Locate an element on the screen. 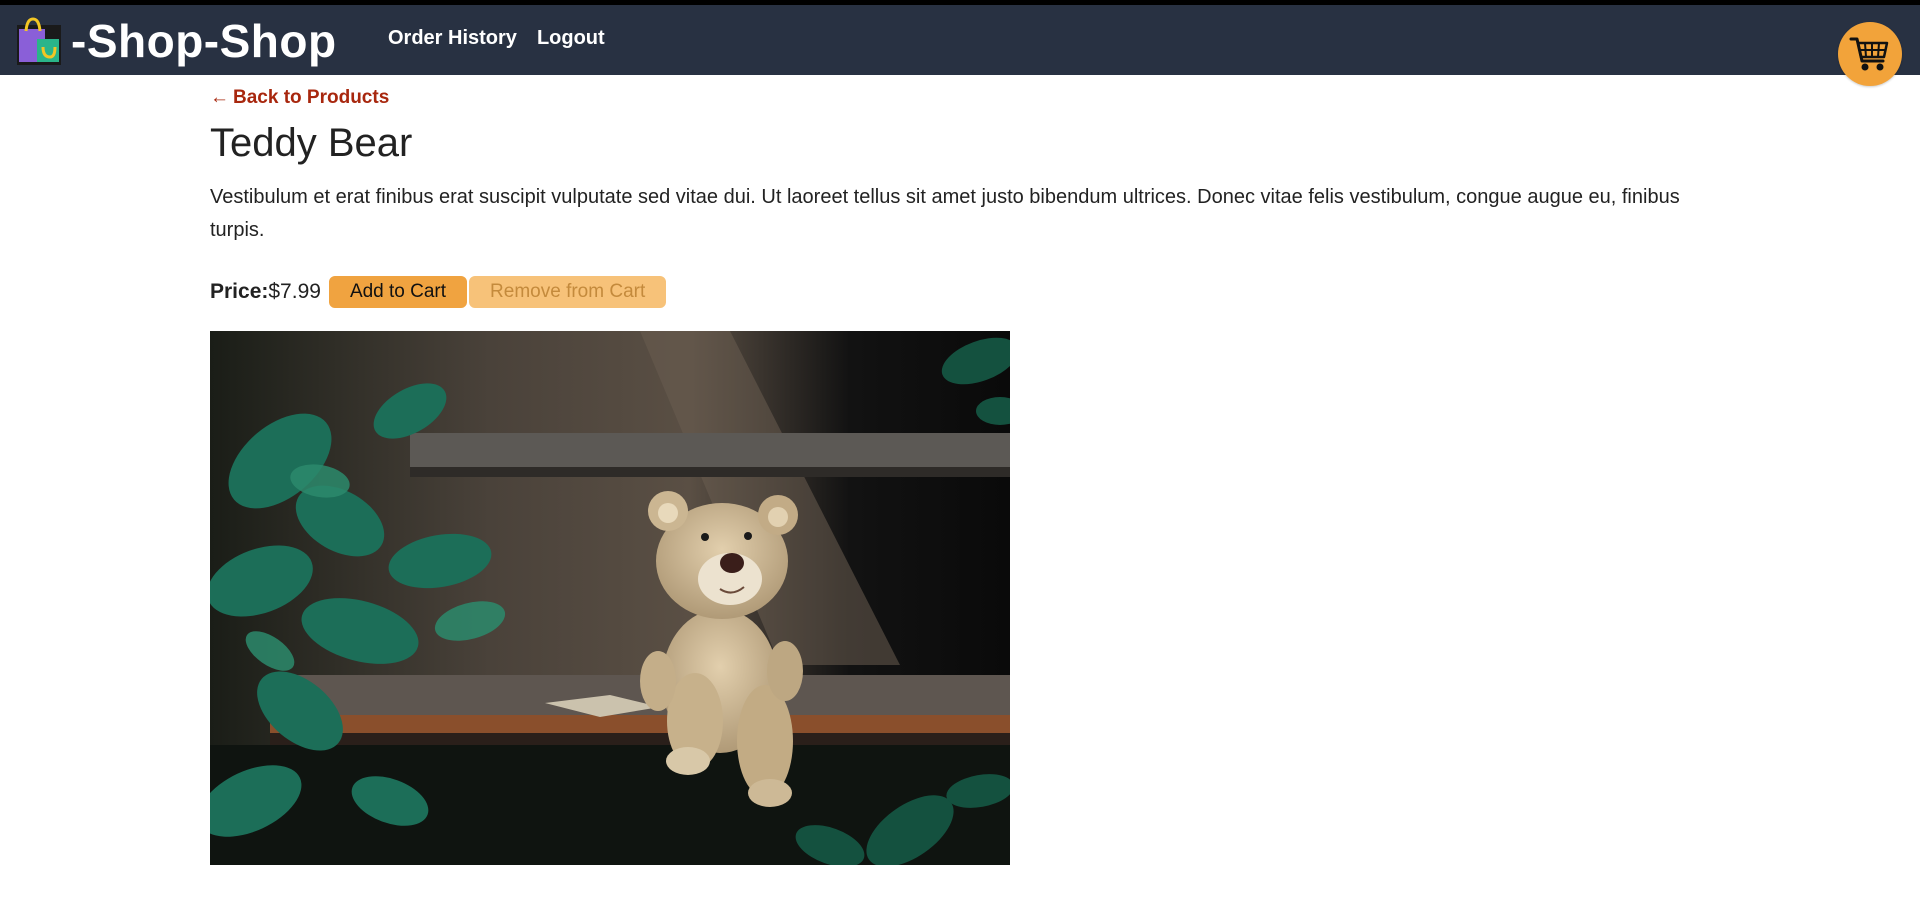 This screenshot has width=1920, height=903. site-header: -Shop-Shop Order History Logout is located at coordinates (960, 40).